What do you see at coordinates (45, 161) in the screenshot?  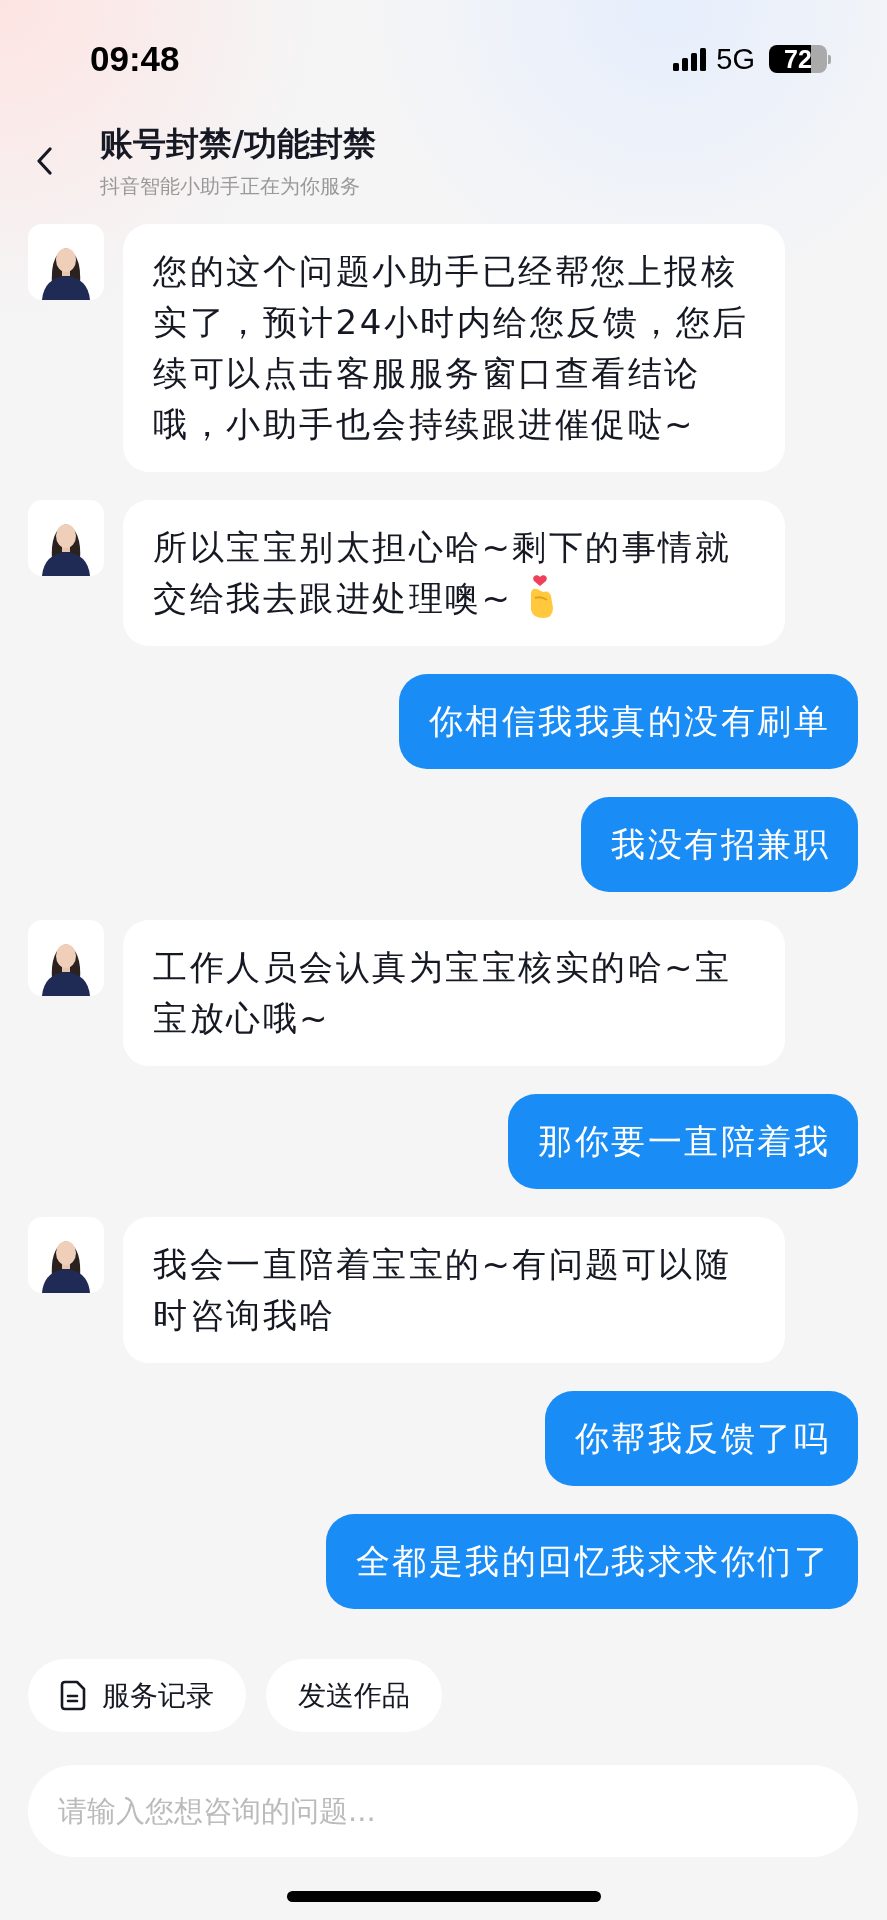 I see `back-icon` at bounding box center [45, 161].